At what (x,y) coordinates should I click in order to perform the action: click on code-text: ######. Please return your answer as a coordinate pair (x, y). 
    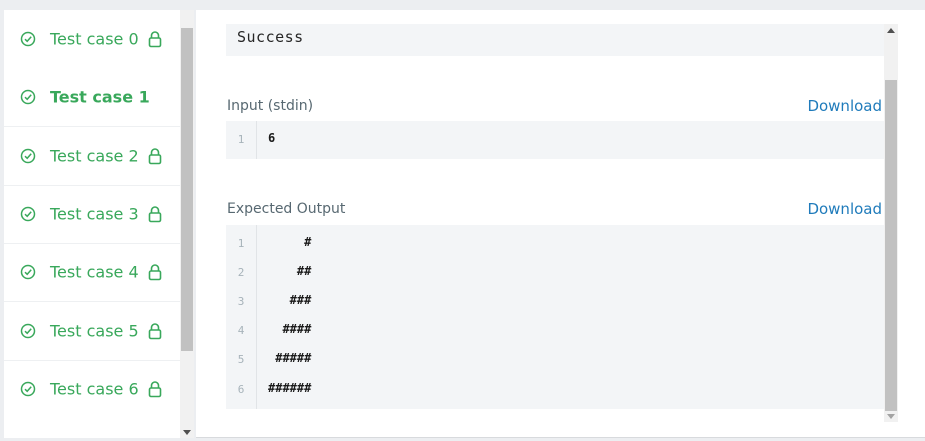
    Looking at the image, I should click on (290, 388).